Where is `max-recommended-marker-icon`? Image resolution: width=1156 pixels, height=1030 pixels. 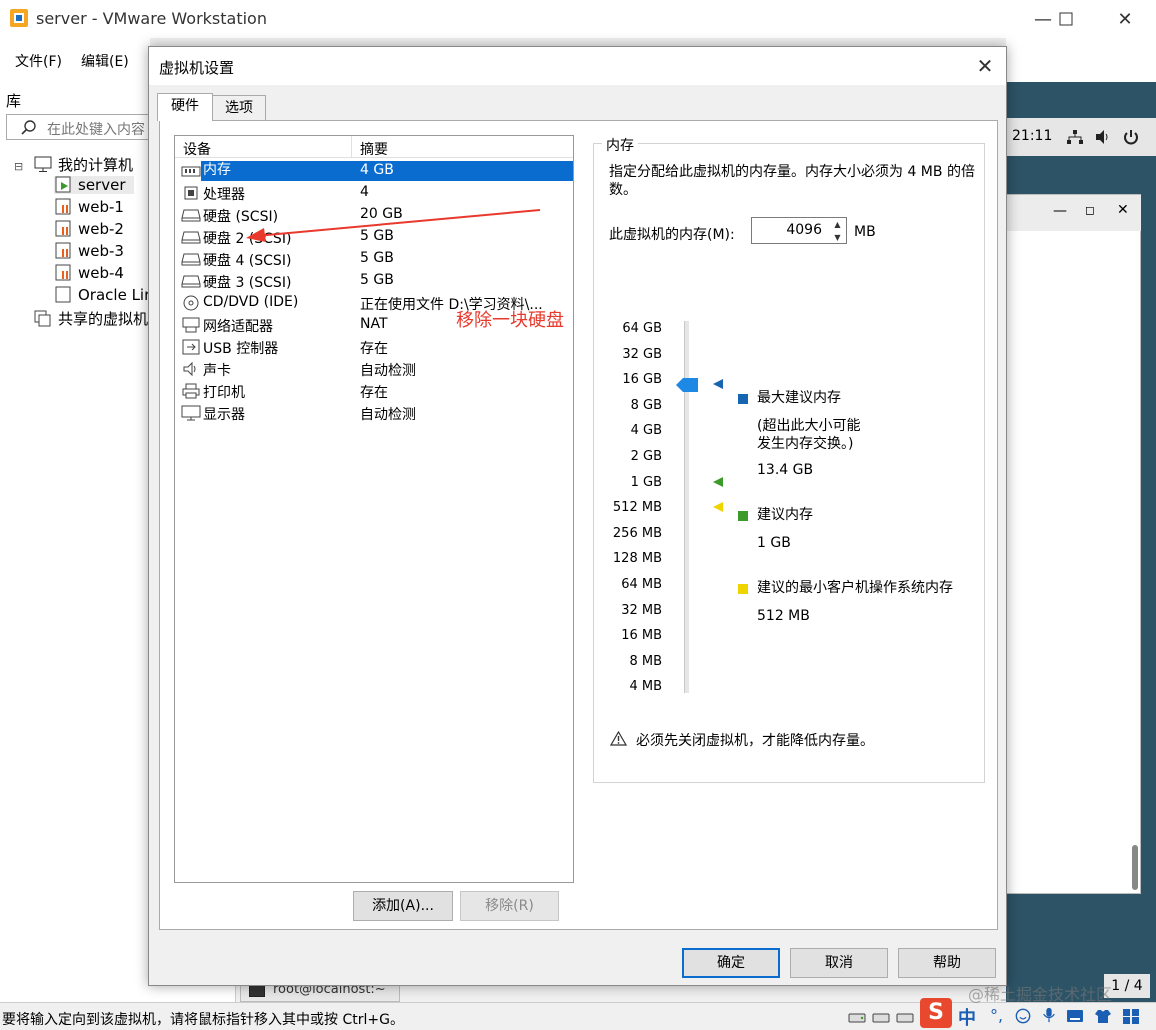
max-recommended-marker-icon is located at coordinates (718, 384).